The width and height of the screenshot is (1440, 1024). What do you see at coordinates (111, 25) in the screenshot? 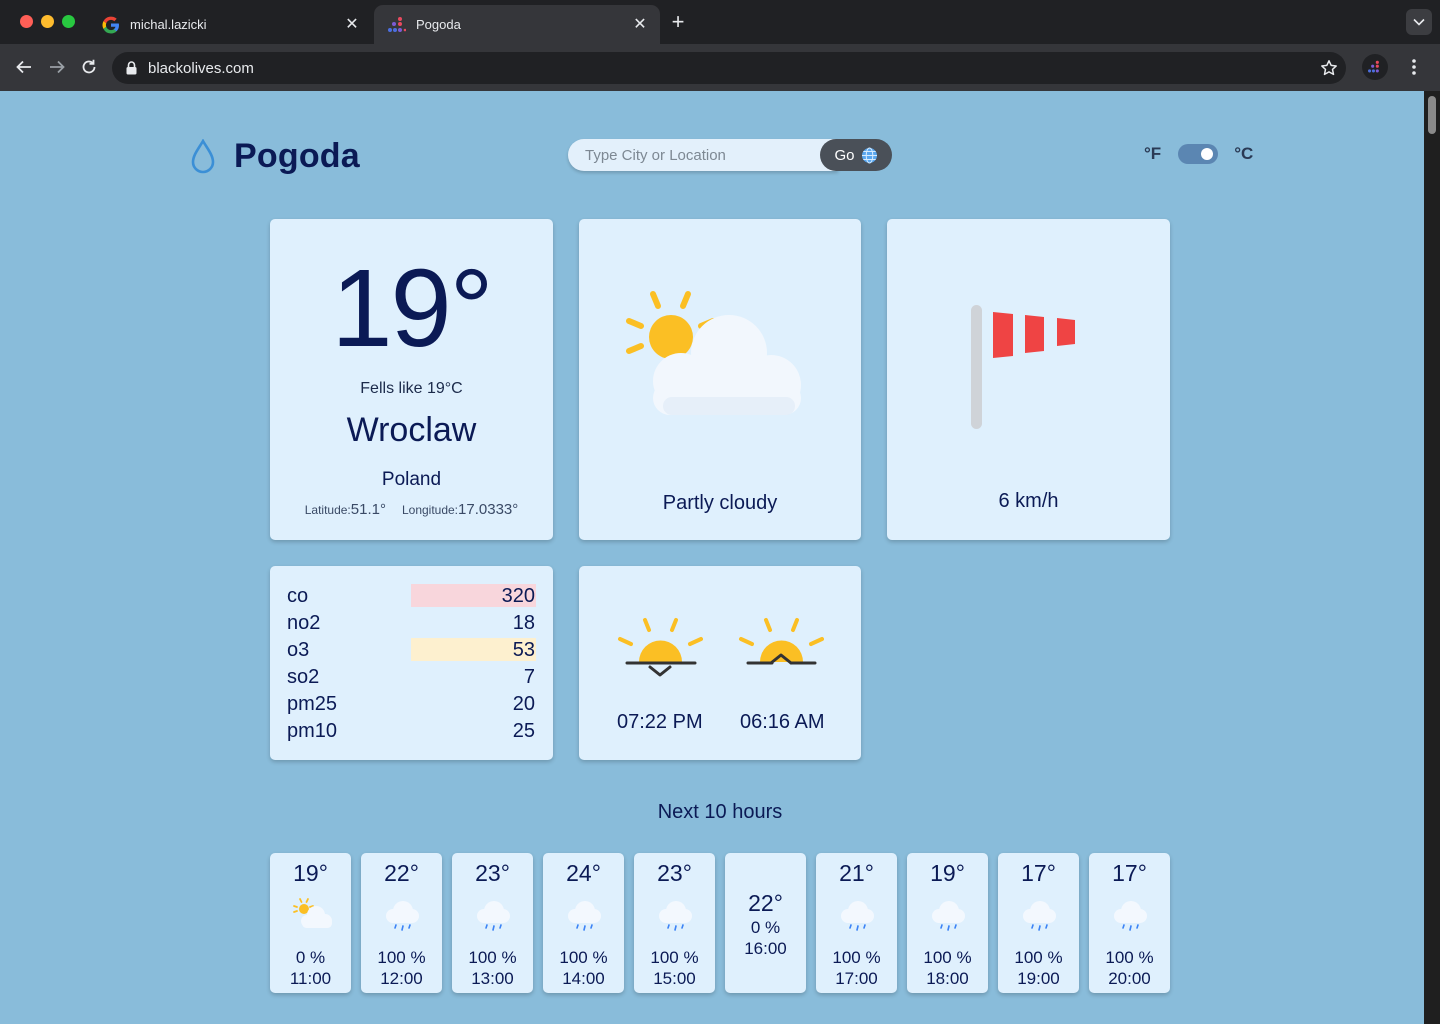
I see `google-icon` at bounding box center [111, 25].